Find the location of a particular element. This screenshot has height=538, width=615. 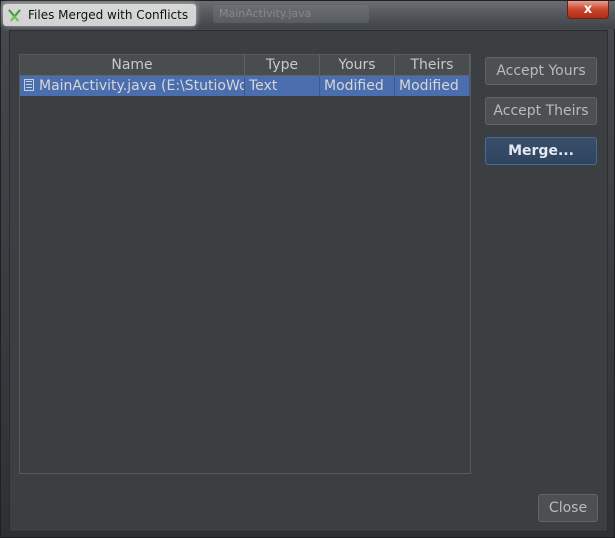

android-studio-icon is located at coordinates (14, 15).